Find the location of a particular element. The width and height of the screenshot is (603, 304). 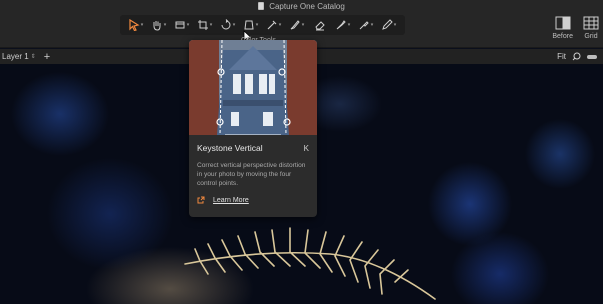

layer-select: Layer 1 ⇕ is located at coordinates (19, 56).